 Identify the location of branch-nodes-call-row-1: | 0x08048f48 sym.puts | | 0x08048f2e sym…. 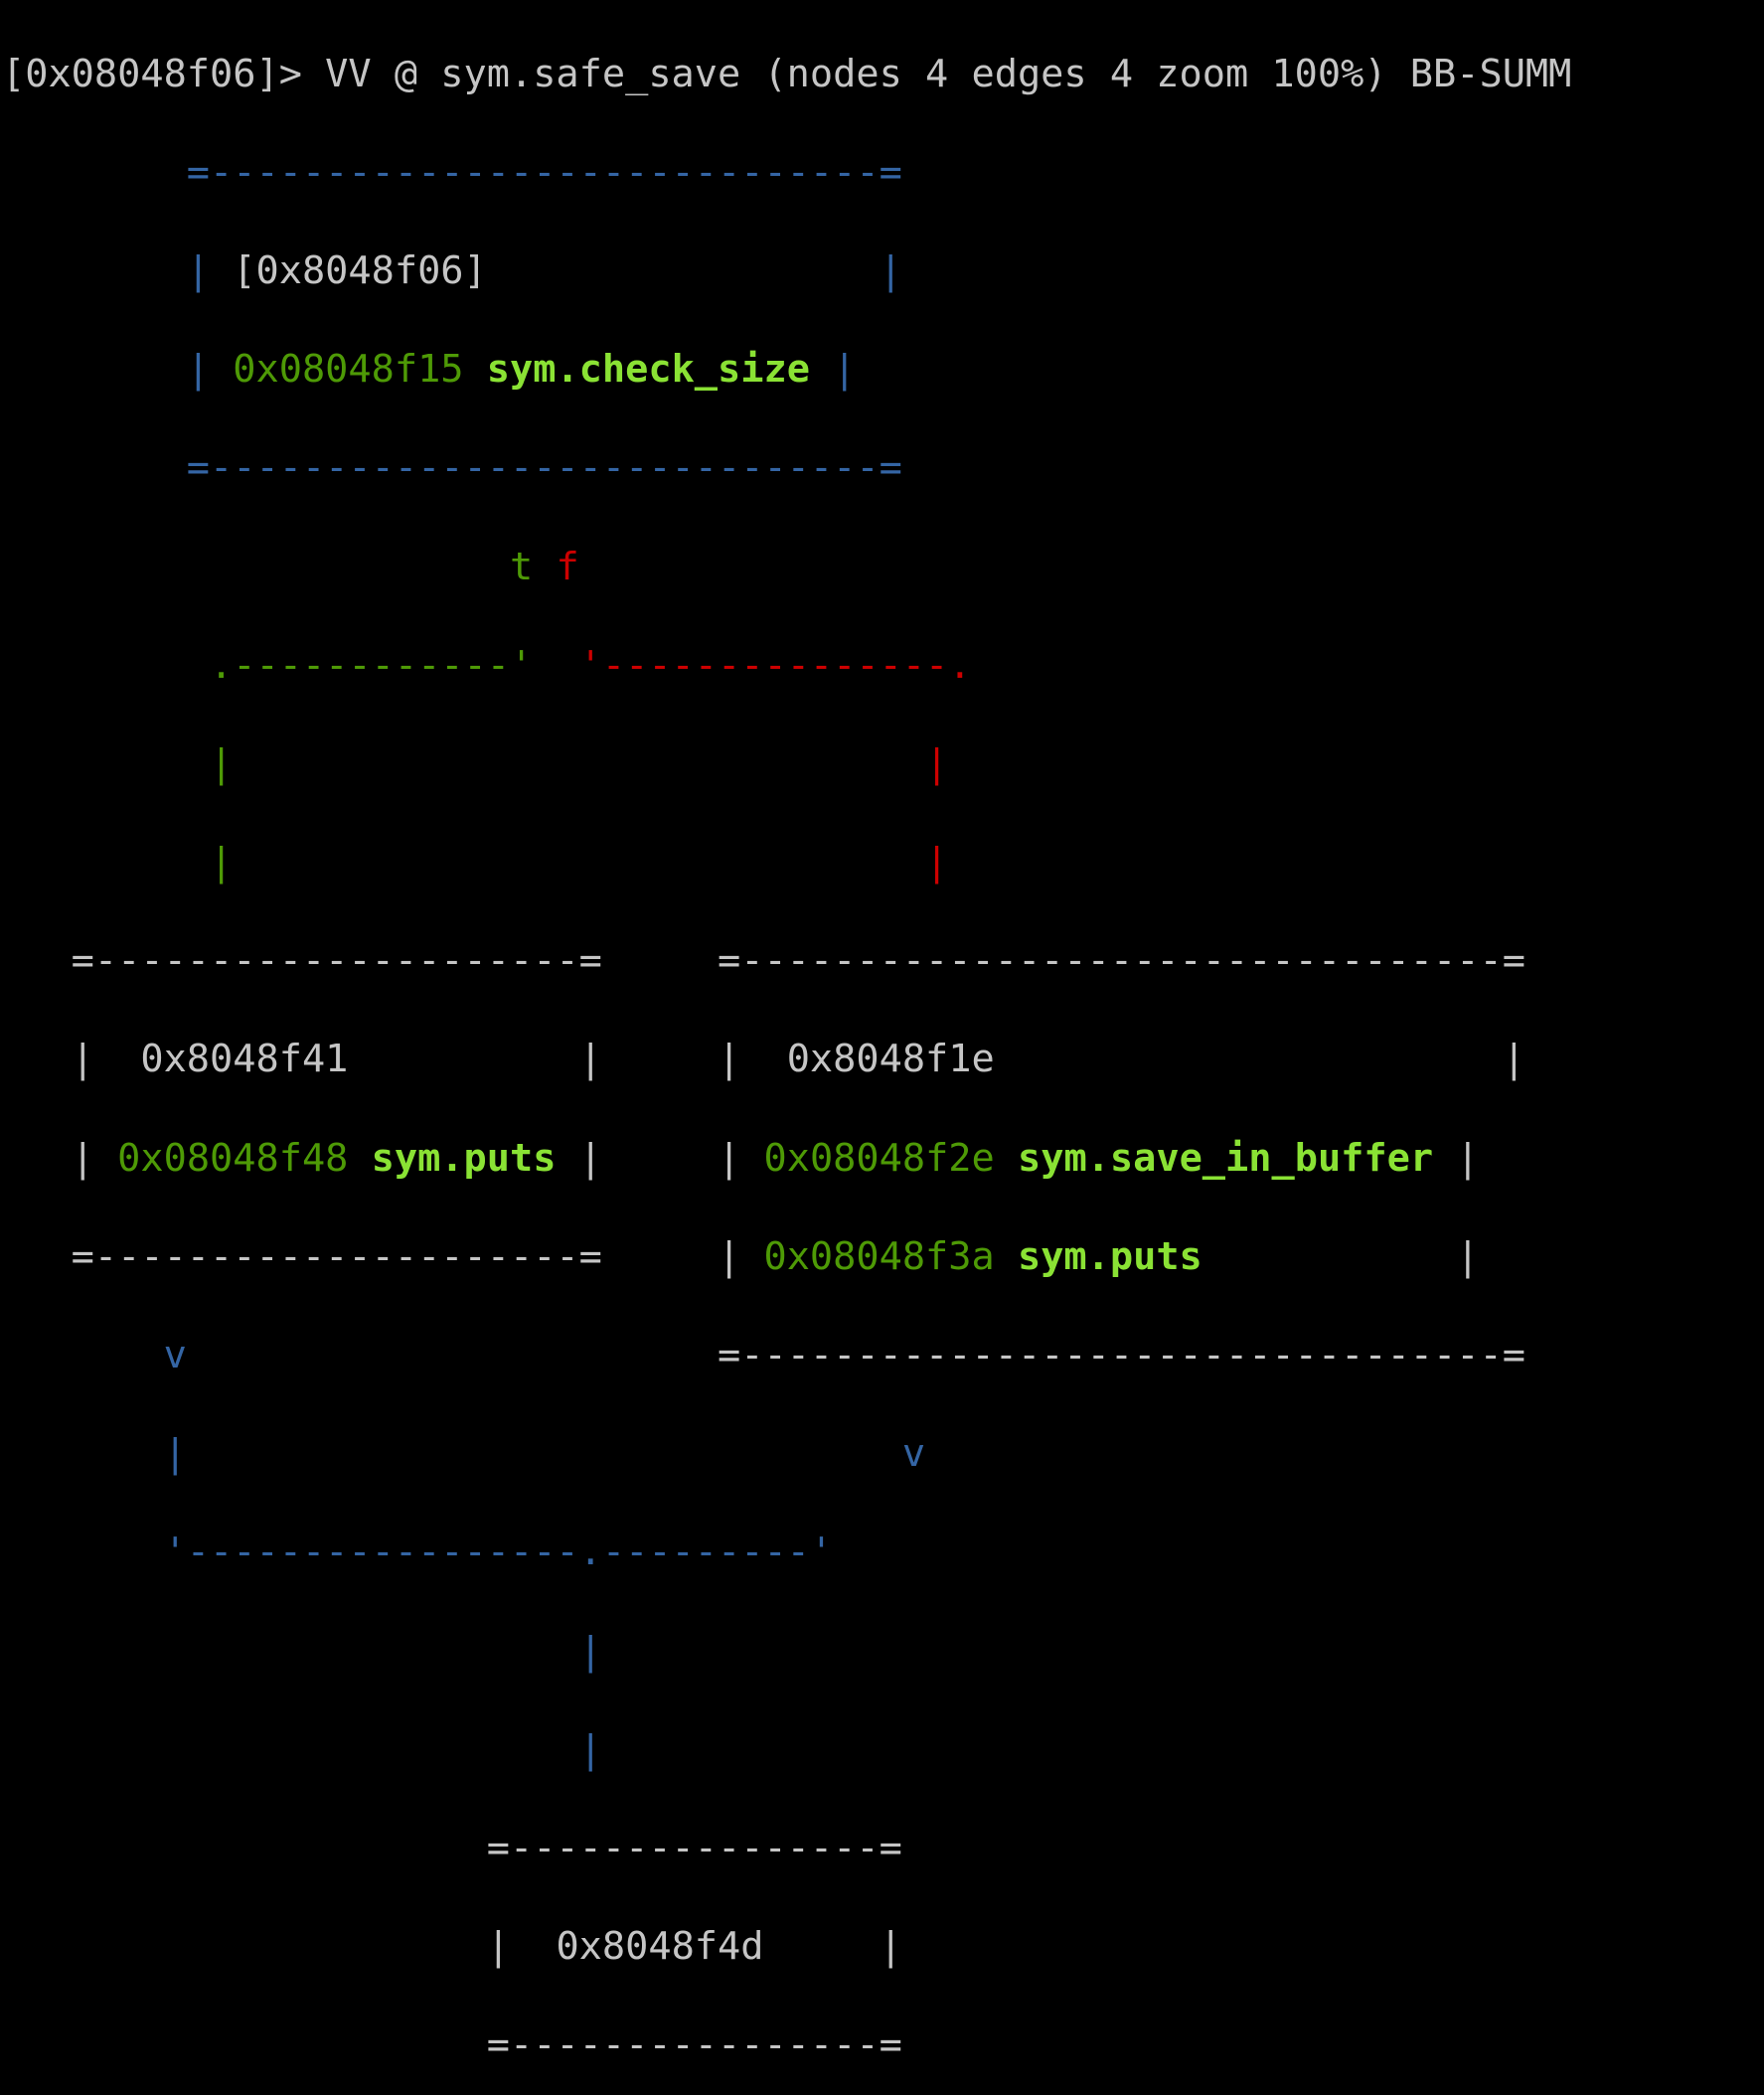
(786, 1159).